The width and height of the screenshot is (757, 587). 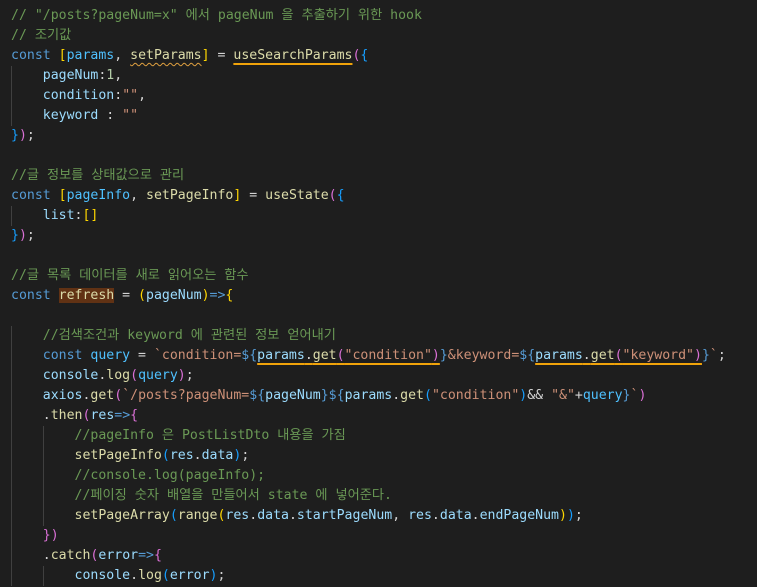 What do you see at coordinates (98, 175) in the screenshot?
I see `code-token: //글 정보를 상태값으로 관리` at bounding box center [98, 175].